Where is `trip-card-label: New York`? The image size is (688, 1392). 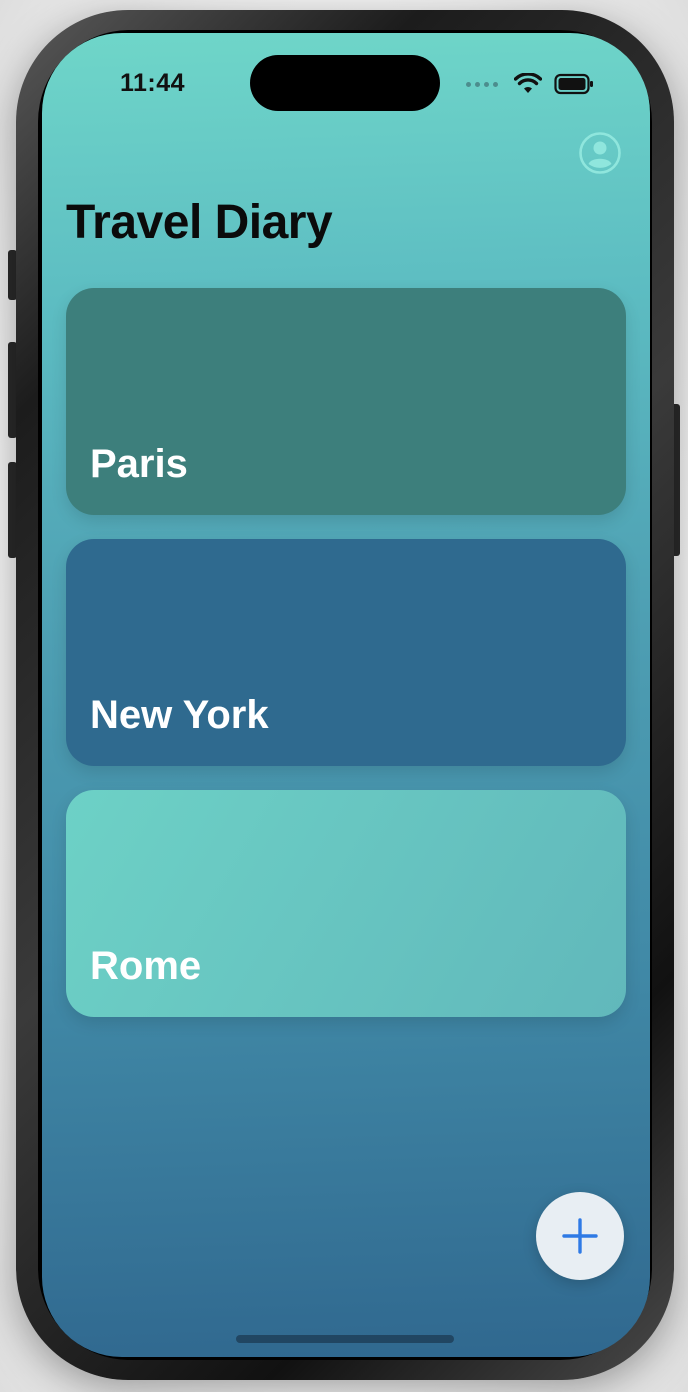
trip-card-label: New York is located at coordinates (179, 715).